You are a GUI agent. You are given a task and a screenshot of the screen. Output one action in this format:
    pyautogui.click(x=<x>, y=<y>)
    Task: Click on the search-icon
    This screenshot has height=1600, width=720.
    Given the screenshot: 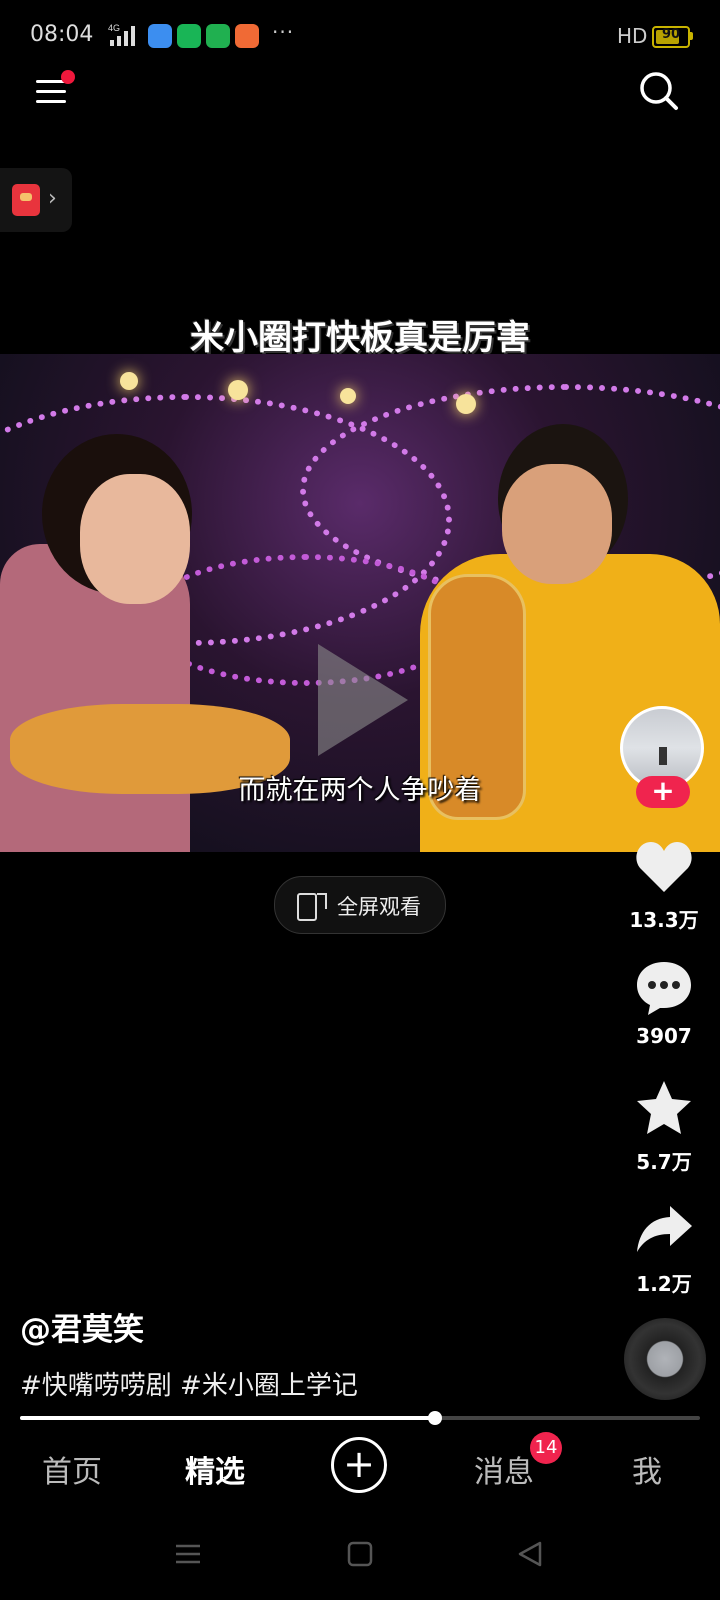 What is the action you would take?
    pyautogui.click(x=659, y=91)
    